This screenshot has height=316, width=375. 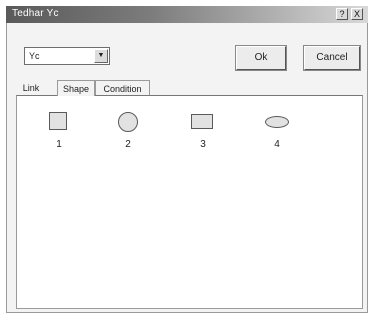 What do you see at coordinates (59, 144) in the screenshot?
I see `shape-label-1: 1` at bounding box center [59, 144].